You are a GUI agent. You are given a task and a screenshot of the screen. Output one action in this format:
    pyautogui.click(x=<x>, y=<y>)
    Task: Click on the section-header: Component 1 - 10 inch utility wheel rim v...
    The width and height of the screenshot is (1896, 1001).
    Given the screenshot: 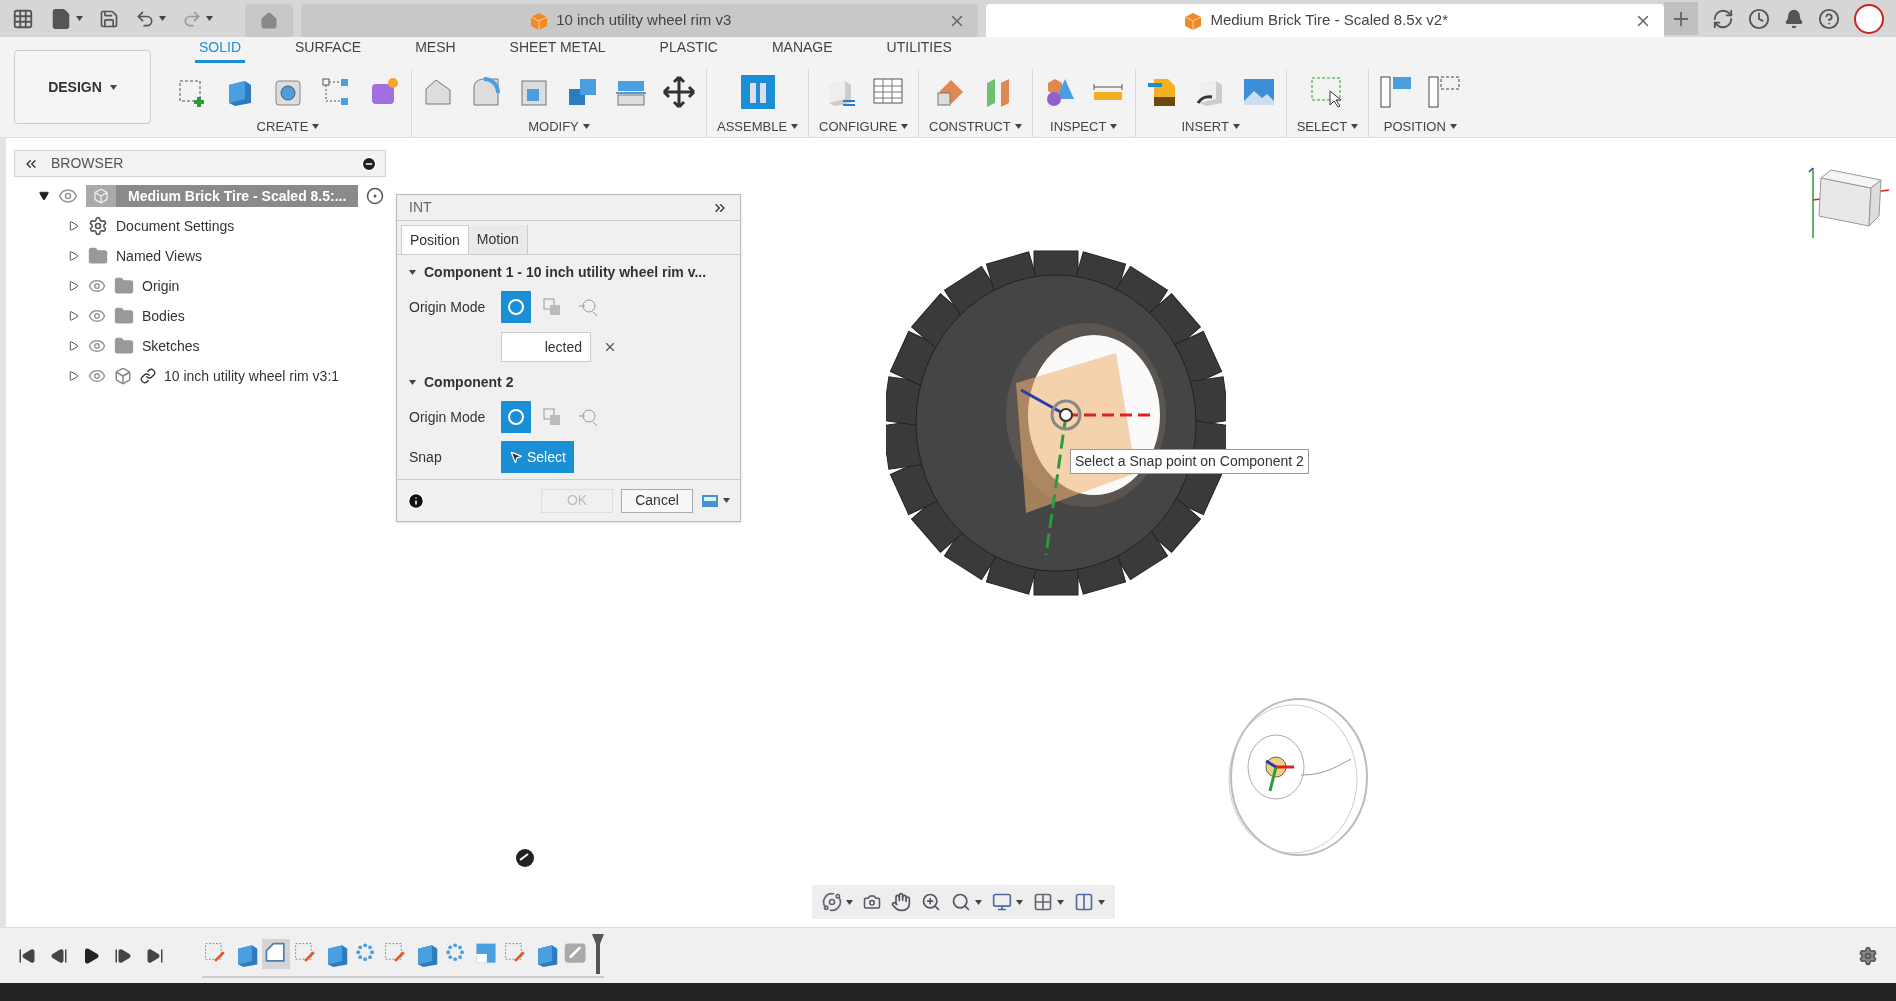 What is the action you would take?
    pyautogui.click(x=568, y=272)
    